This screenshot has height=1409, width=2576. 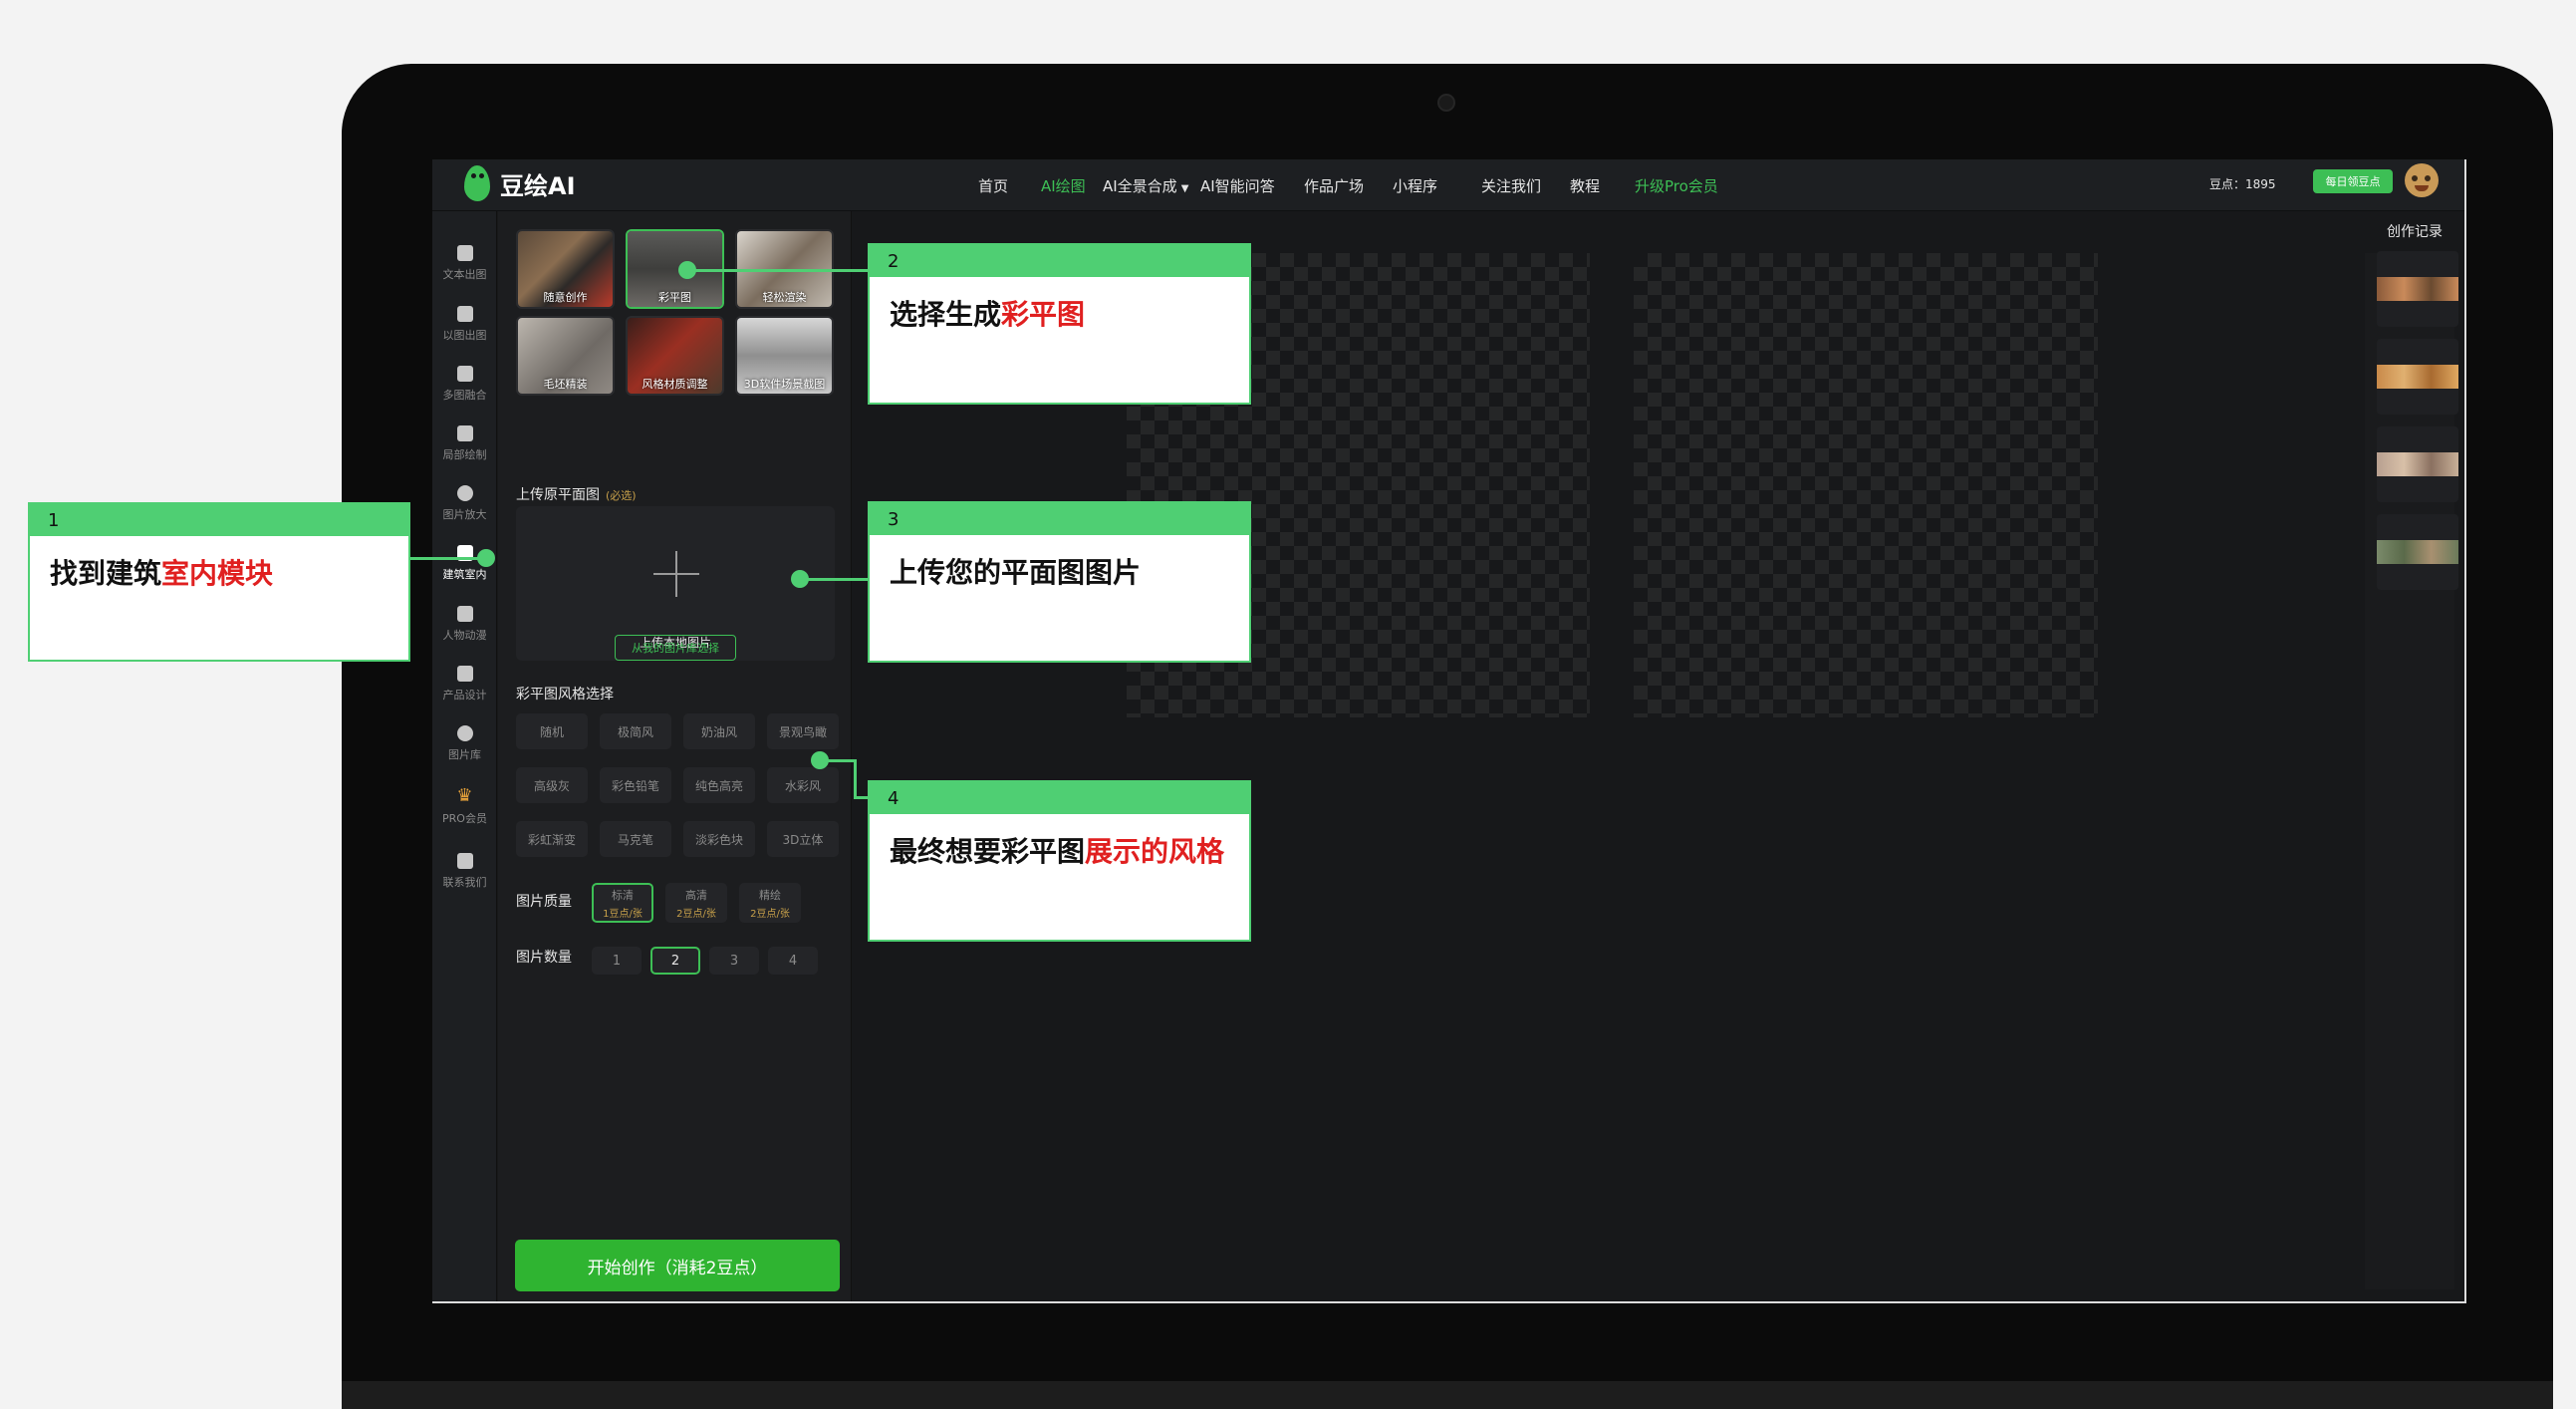 What do you see at coordinates (623, 914) in the screenshot?
I see `quality-cost: 1豆点/张` at bounding box center [623, 914].